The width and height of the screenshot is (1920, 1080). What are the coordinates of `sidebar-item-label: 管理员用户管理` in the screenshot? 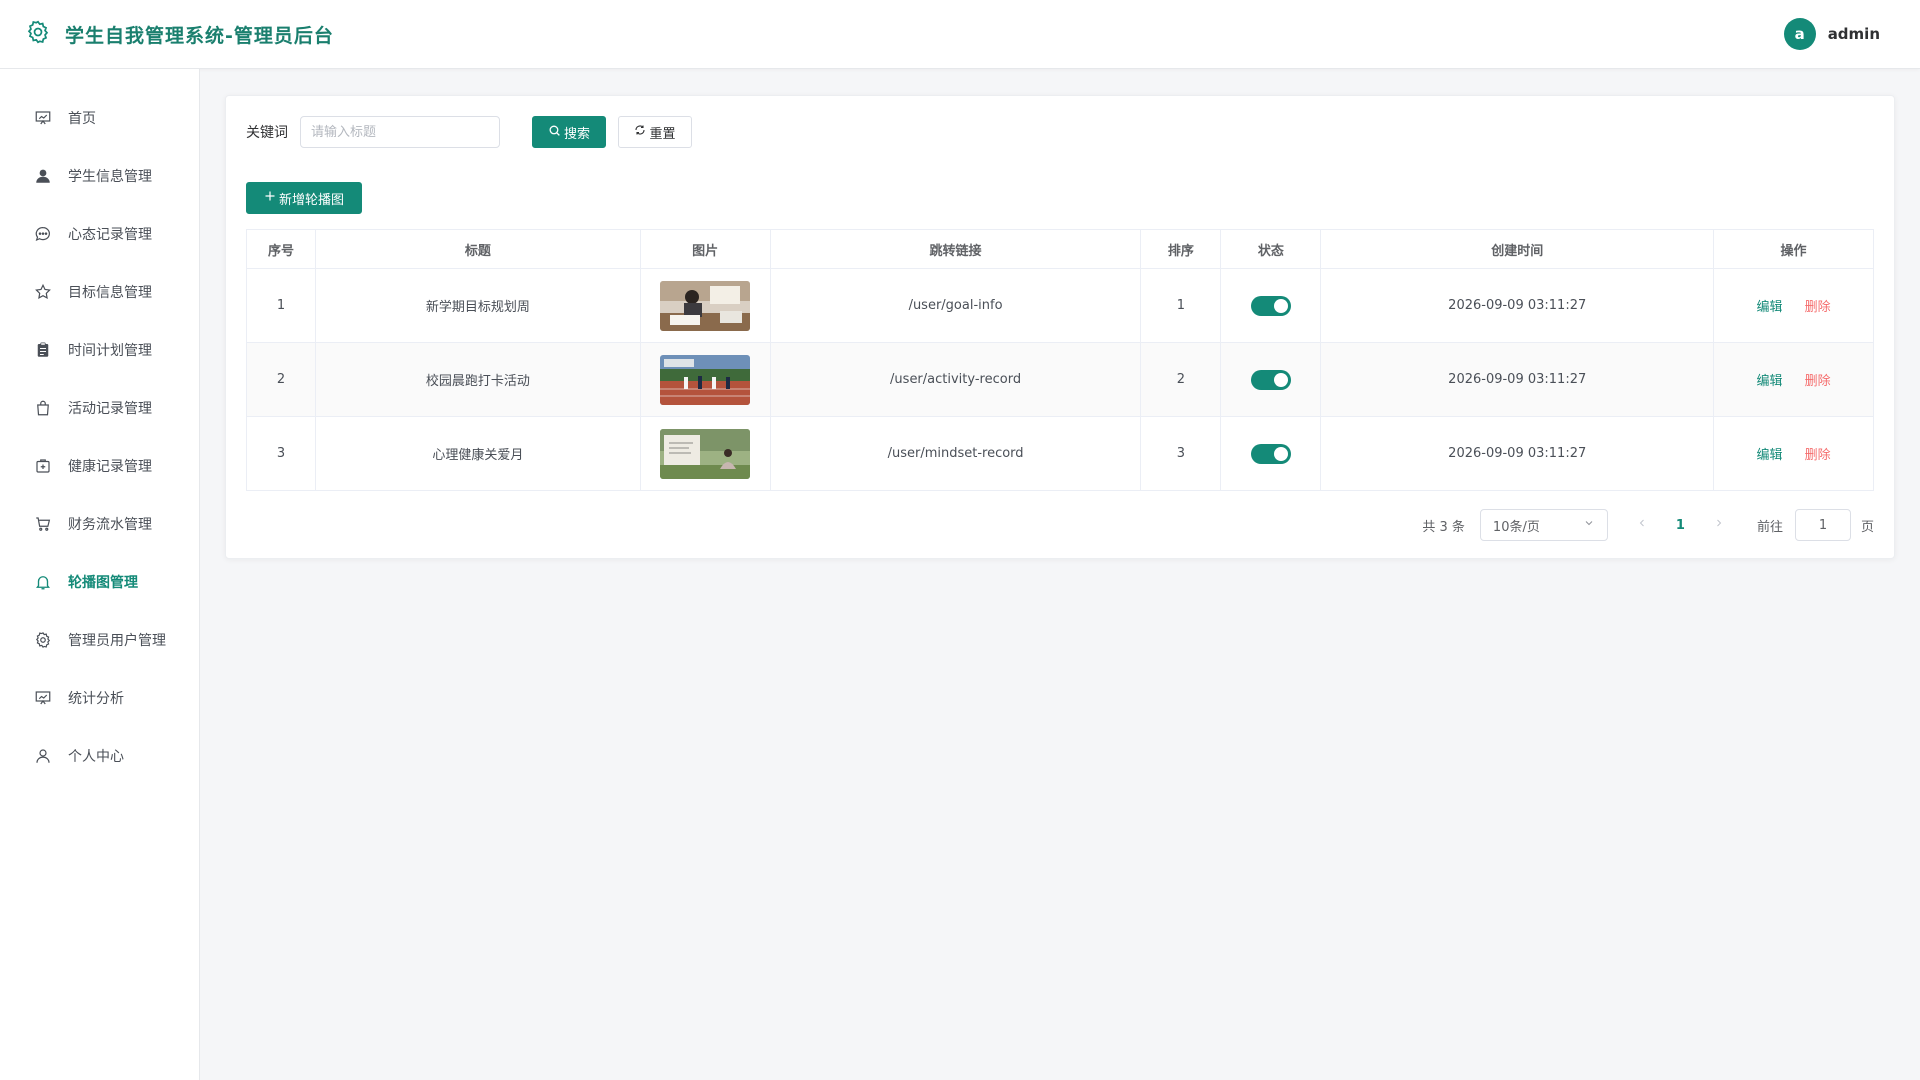 It's located at (117, 641).